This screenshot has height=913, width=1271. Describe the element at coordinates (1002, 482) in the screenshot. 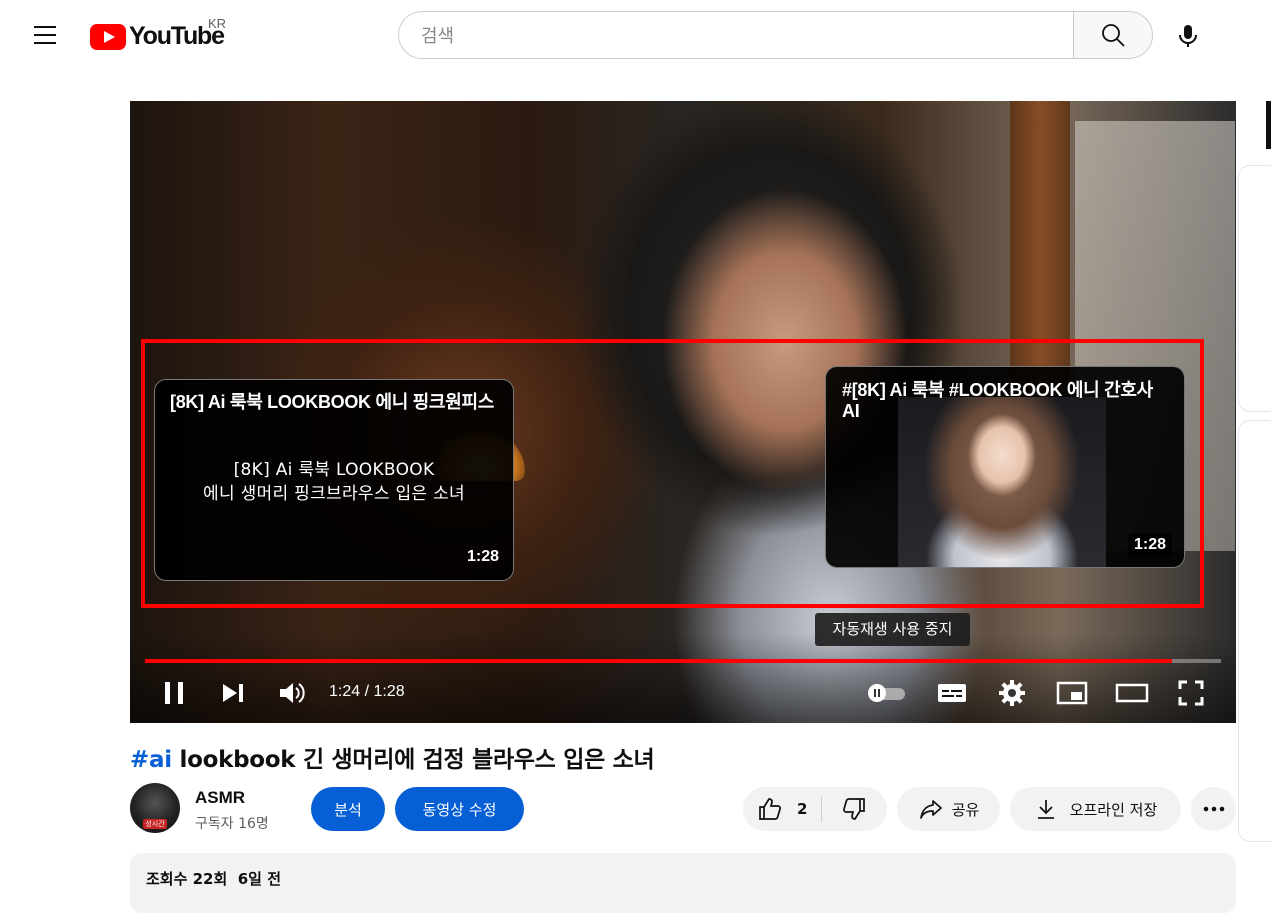

I see `end-card-thumbnail` at that location.